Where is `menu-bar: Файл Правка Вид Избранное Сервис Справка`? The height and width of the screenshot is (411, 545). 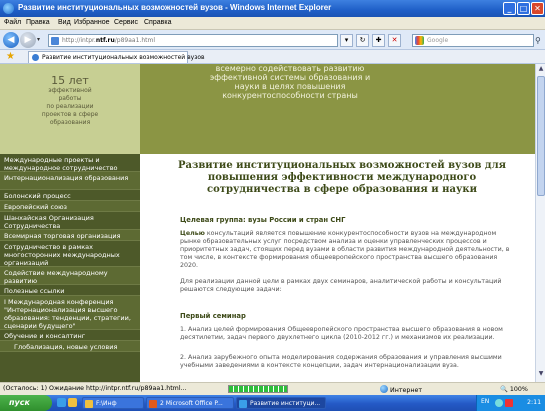
menu-bar: Файл Правка Вид Избранное Сервис Справка is located at coordinates (272, 23).